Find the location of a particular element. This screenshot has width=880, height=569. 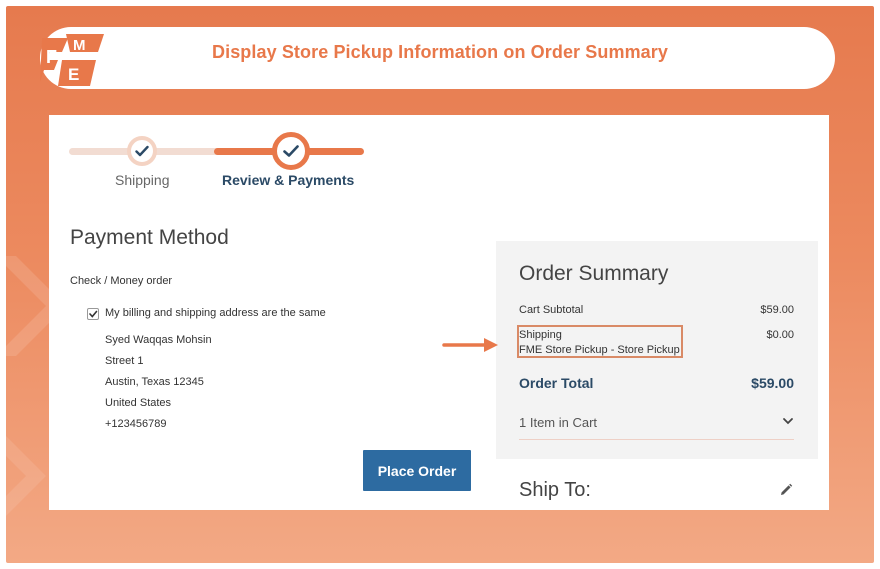

address-country: United States is located at coordinates (138, 403).